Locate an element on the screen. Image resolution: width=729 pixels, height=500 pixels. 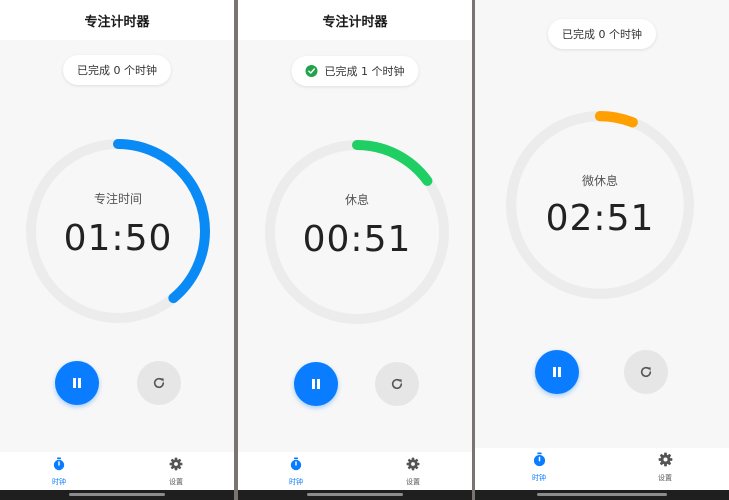
completed-badge-text: 已完成 1 个时钟 is located at coordinates (364, 71).